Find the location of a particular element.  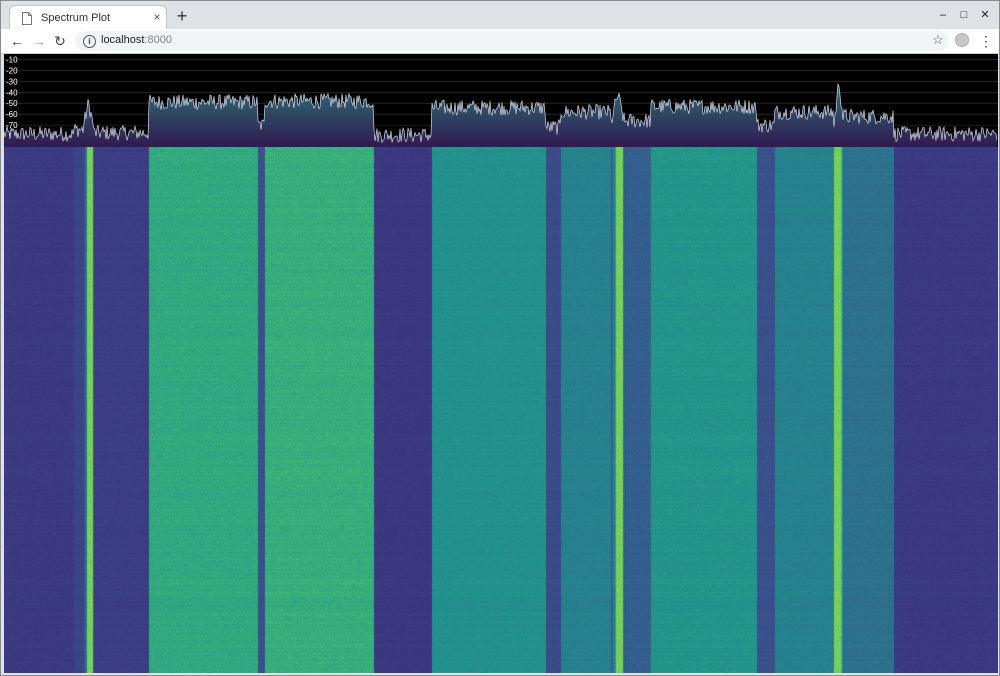

y-tick-label: -60 is located at coordinates (12, 114).